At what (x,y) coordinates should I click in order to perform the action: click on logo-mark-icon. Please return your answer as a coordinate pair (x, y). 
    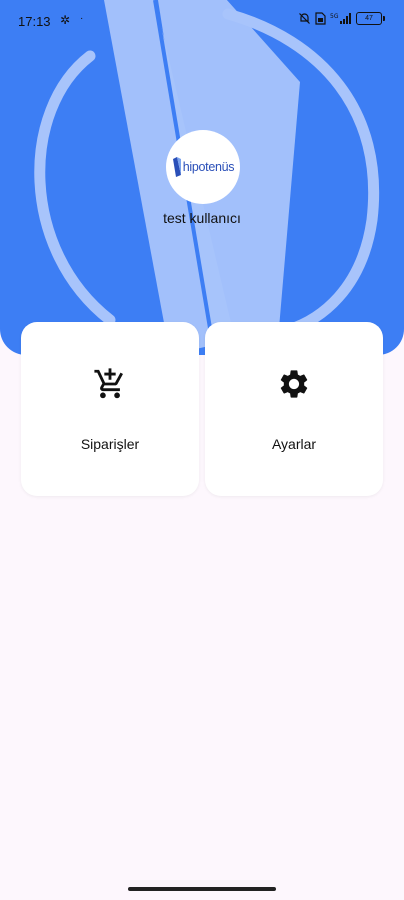
    Looking at the image, I should click on (176, 167).